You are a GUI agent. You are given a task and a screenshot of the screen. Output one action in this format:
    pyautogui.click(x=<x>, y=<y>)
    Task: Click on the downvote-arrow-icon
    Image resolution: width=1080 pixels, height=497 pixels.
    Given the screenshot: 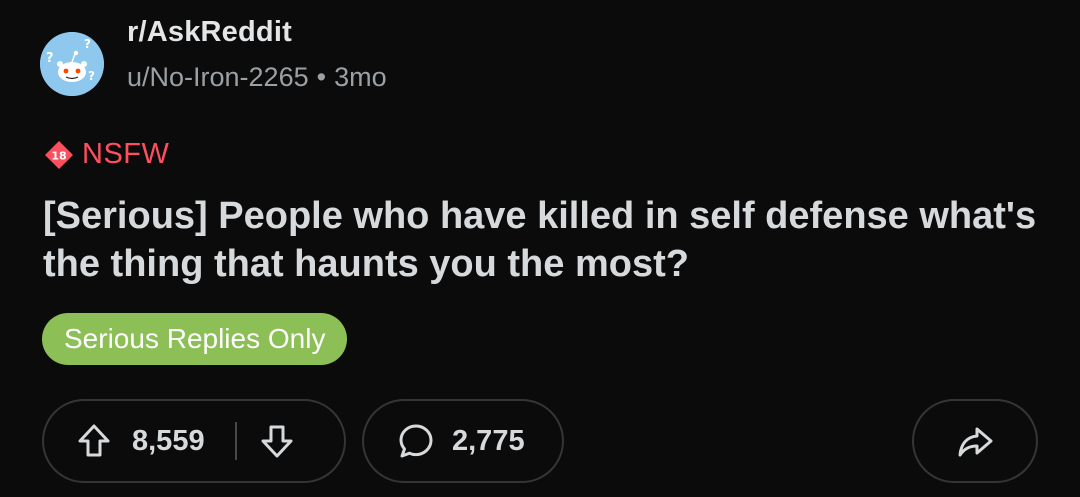 What is the action you would take?
    pyautogui.click(x=277, y=441)
    